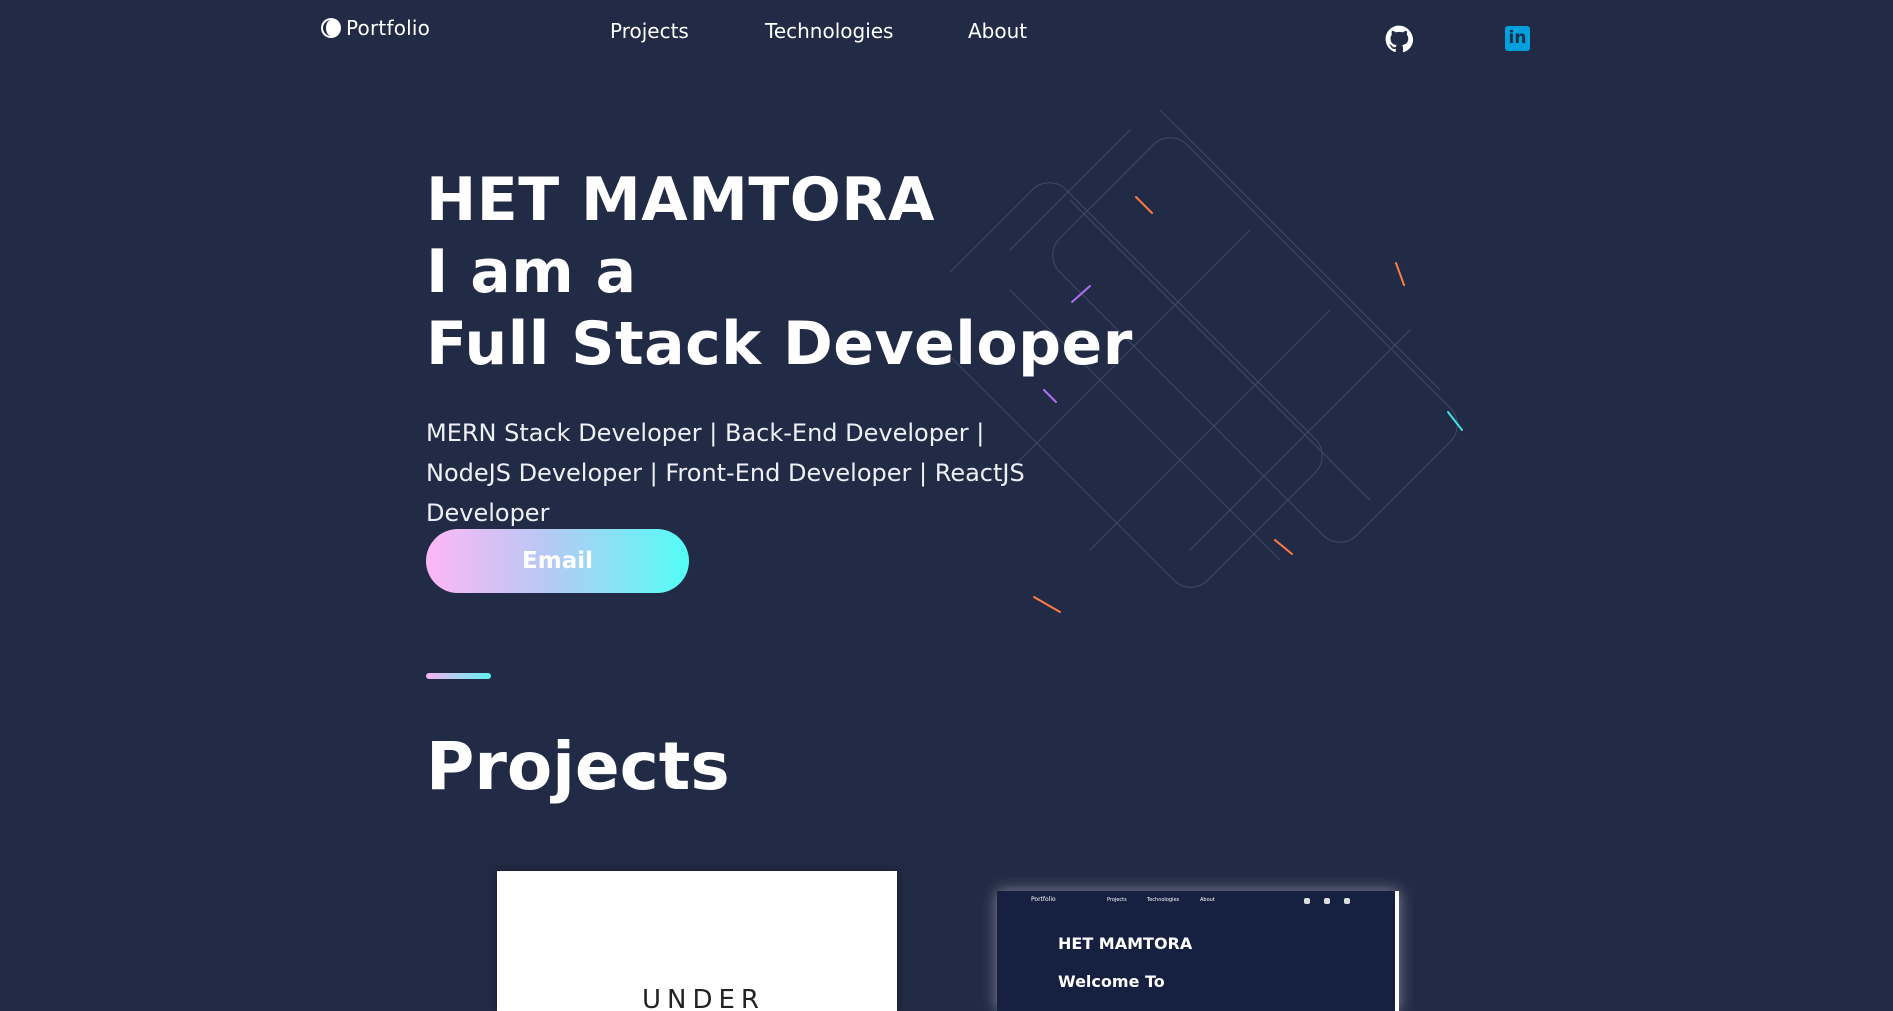  What do you see at coordinates (578, 766) in the screenshot?
I see `projects-title: Projects` at bounding box center [578, 766].